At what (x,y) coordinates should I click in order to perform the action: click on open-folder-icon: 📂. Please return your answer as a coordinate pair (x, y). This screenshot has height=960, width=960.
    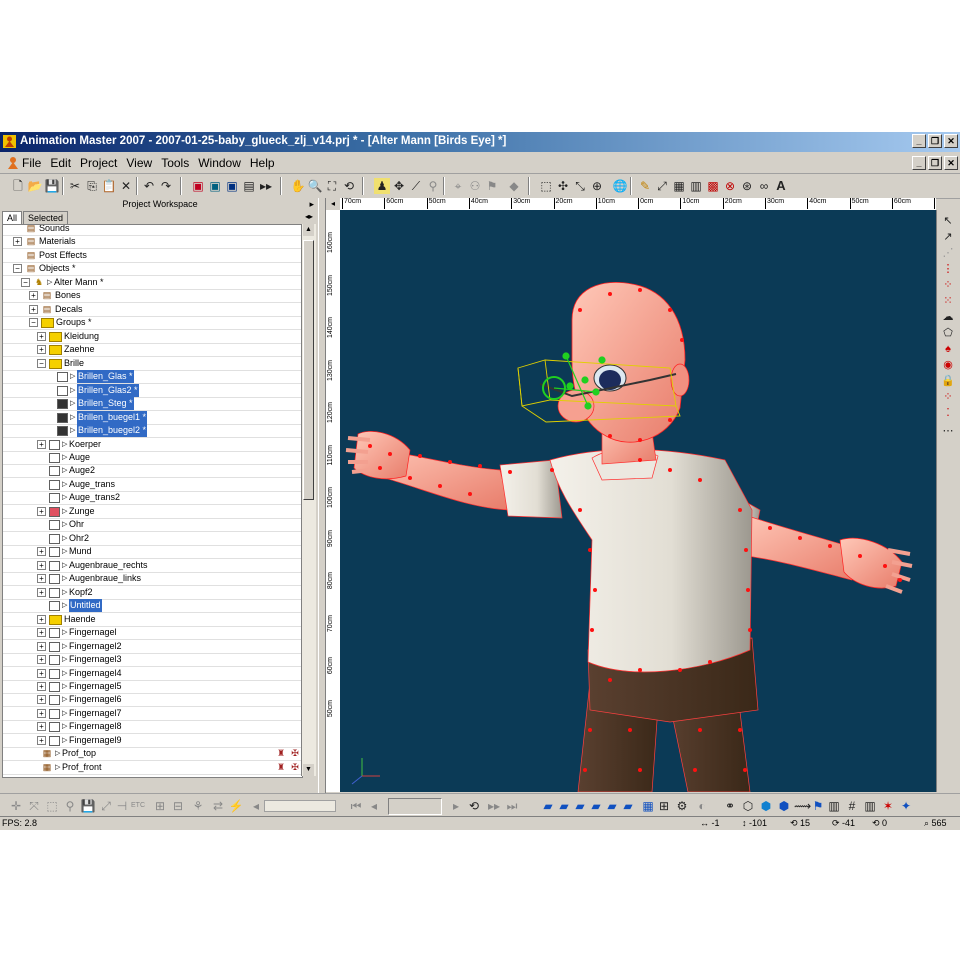
    Looking at the image, I should click on (35, 186).